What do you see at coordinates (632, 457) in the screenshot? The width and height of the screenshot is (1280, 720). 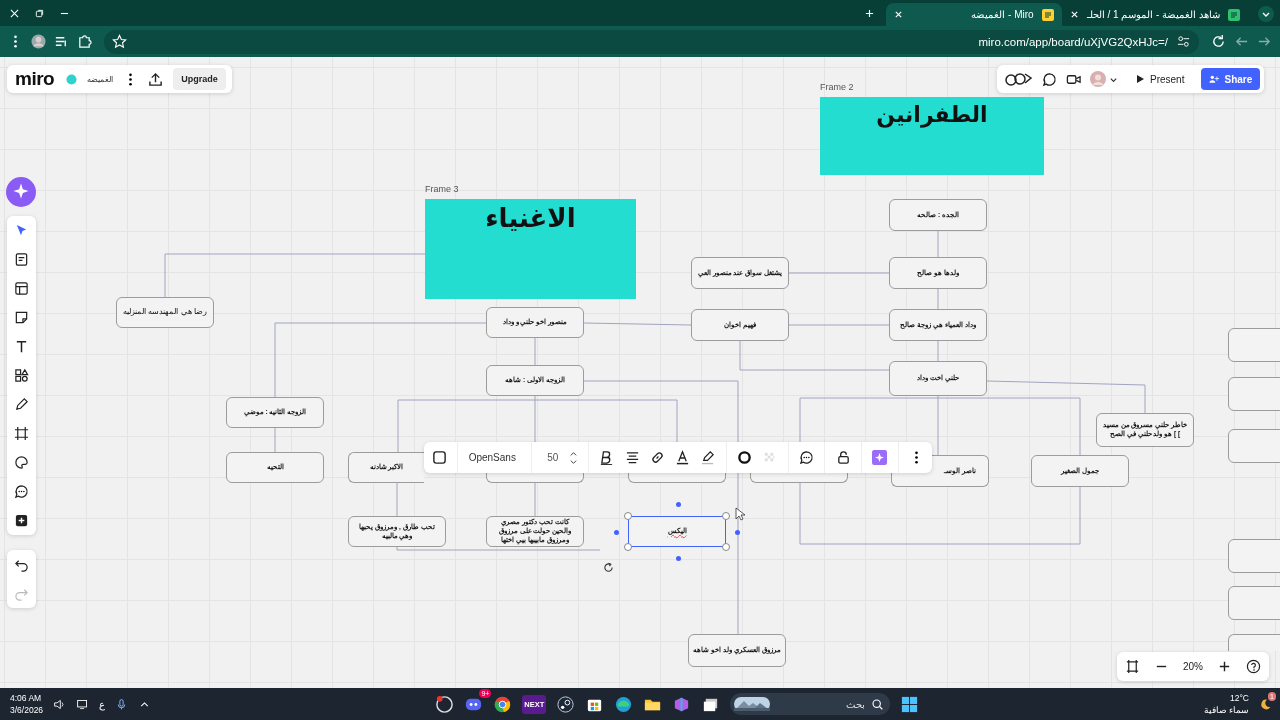 I see `text-align-icon` at bounding box center [632, 457].